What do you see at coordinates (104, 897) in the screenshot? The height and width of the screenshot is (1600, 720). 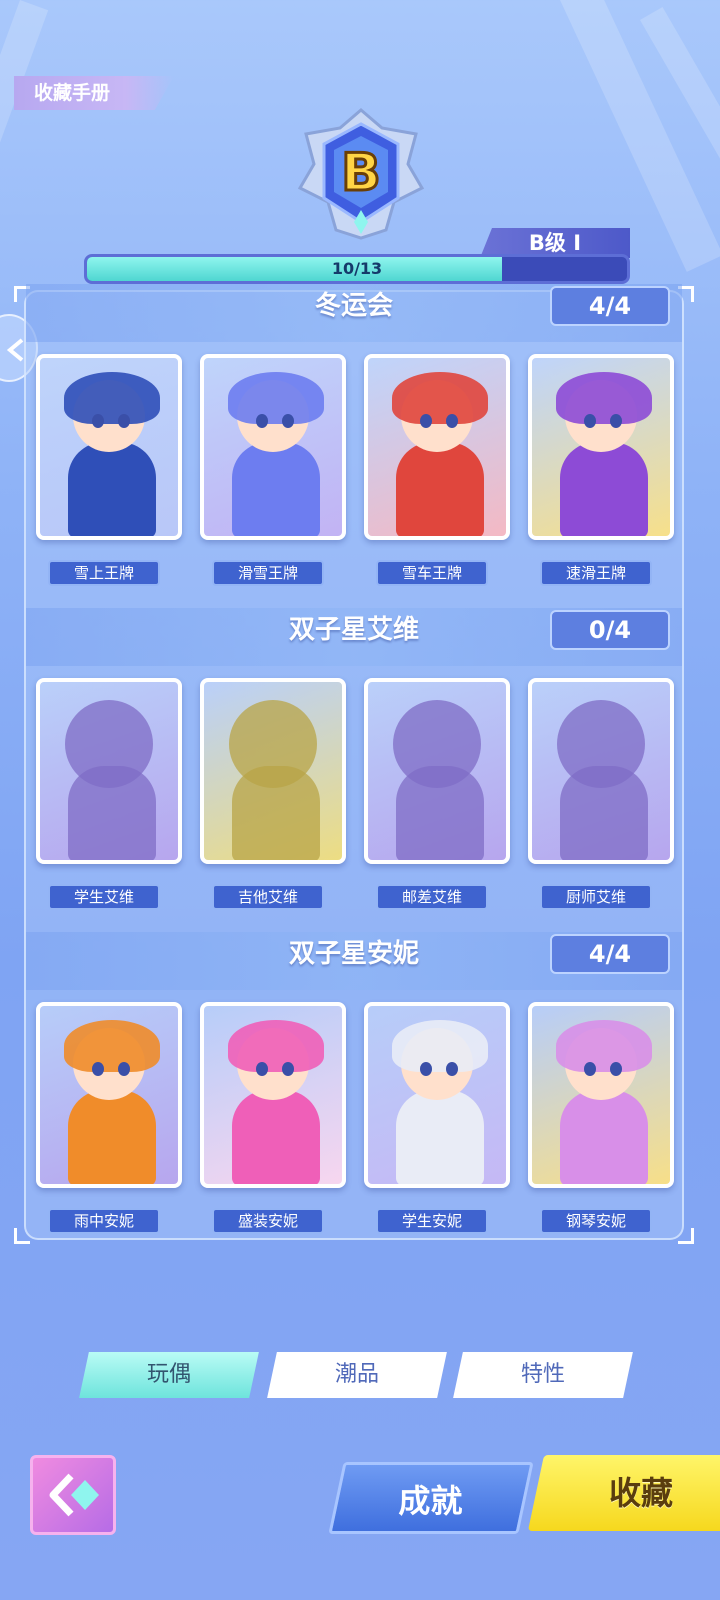 I see `card-name-tag: 学生艾维` at bounding box center [104, 897].